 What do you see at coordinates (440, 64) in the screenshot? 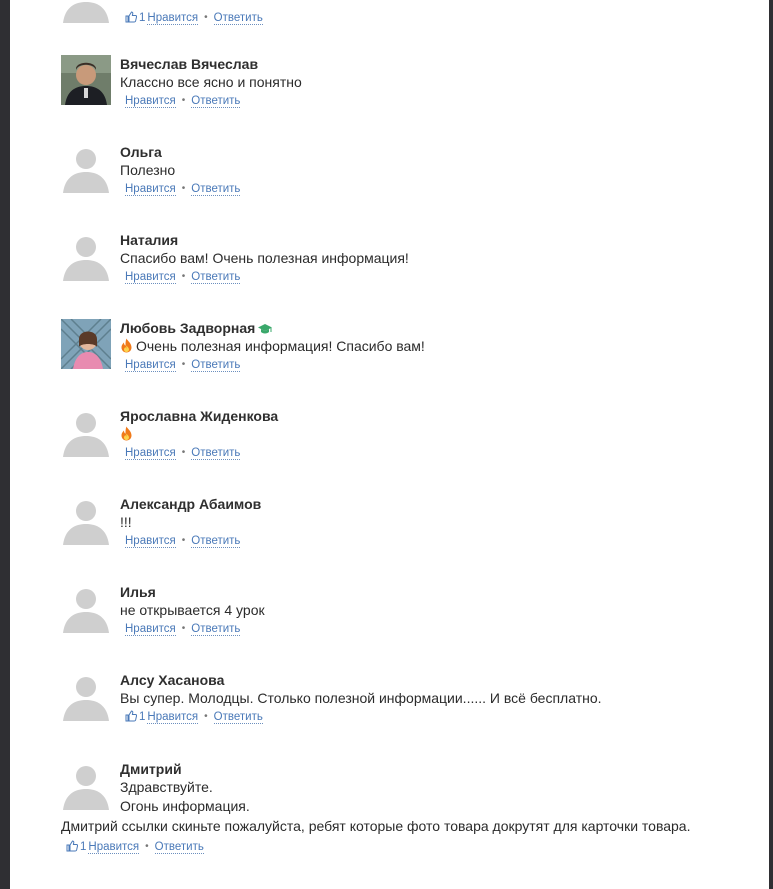
I see `comment-author: Вячеслав Вячеслав` at bounding box center [440, 64].